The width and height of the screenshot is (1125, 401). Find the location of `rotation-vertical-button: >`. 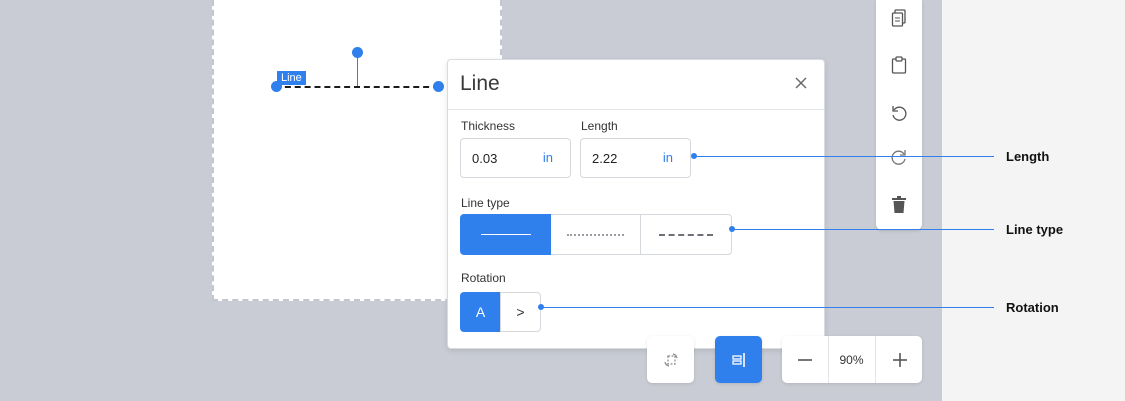

rotation-vertical-button: > is located at coordinates (520, 312).